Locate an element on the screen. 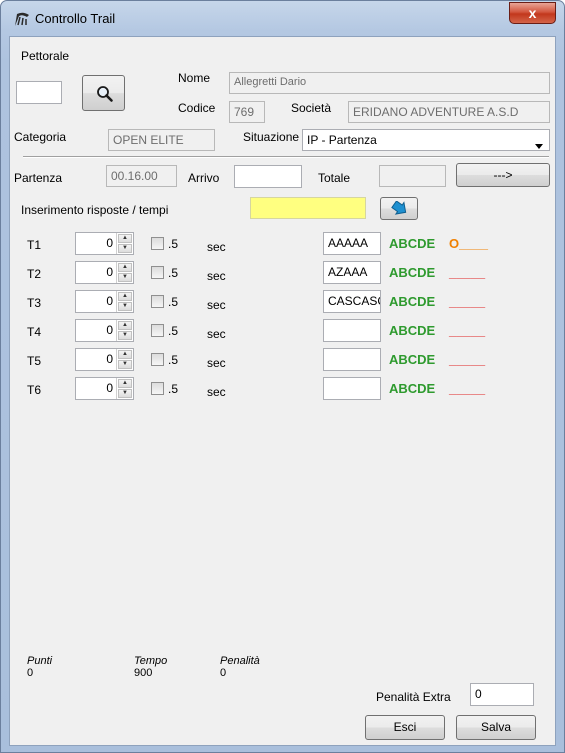 Image resolution: width=565 pixels, height=753 pixels. answer-input: AZAAA is located at coordinates (352, 272).